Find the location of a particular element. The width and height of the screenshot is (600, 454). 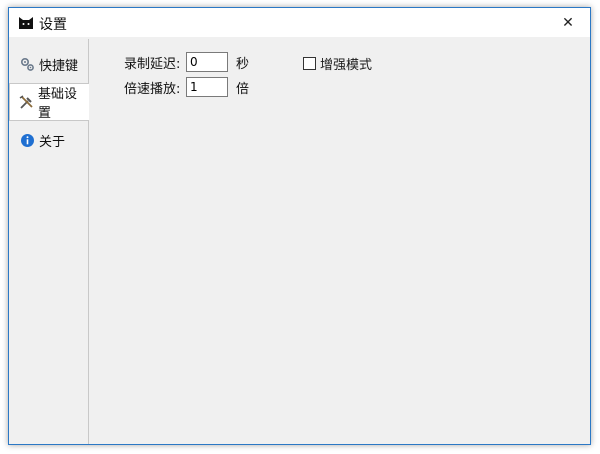

tab-about: 关于 is located at coordinates (49, 140).